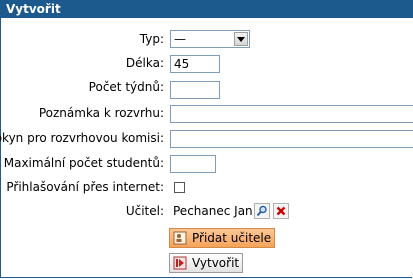  Describe the element at coordinates (179, 187) in the screenshot. I see `internet-registration-checkbox` at that location.